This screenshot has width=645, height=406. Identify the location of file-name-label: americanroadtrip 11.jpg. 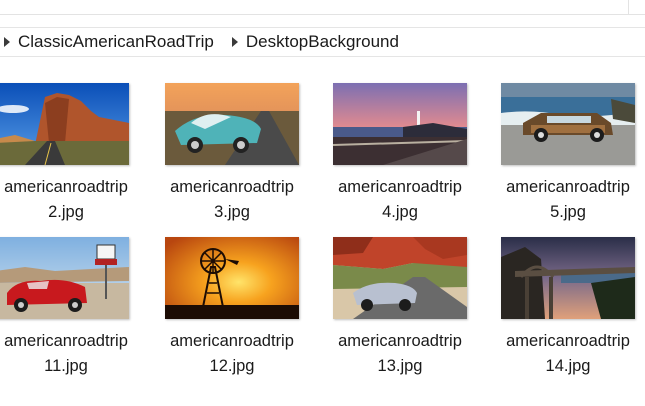
(75, 354).